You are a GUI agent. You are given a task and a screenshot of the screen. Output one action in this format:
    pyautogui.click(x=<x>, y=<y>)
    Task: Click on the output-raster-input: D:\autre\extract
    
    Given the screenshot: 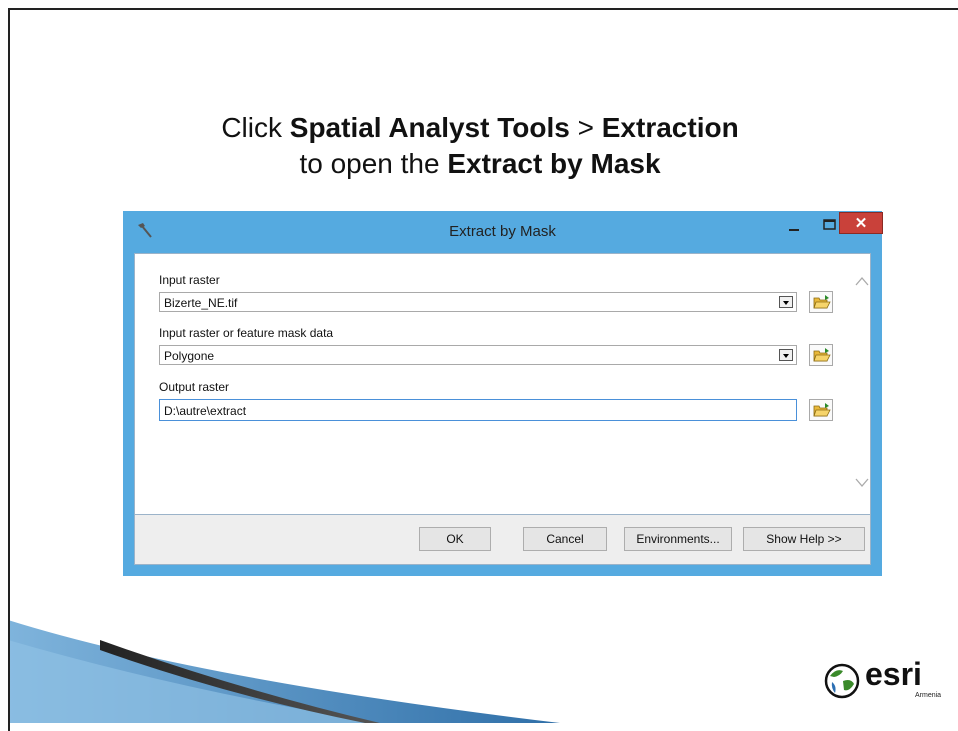 What is the action you would take?
    pyautogui.click(x=478, y=410)
    